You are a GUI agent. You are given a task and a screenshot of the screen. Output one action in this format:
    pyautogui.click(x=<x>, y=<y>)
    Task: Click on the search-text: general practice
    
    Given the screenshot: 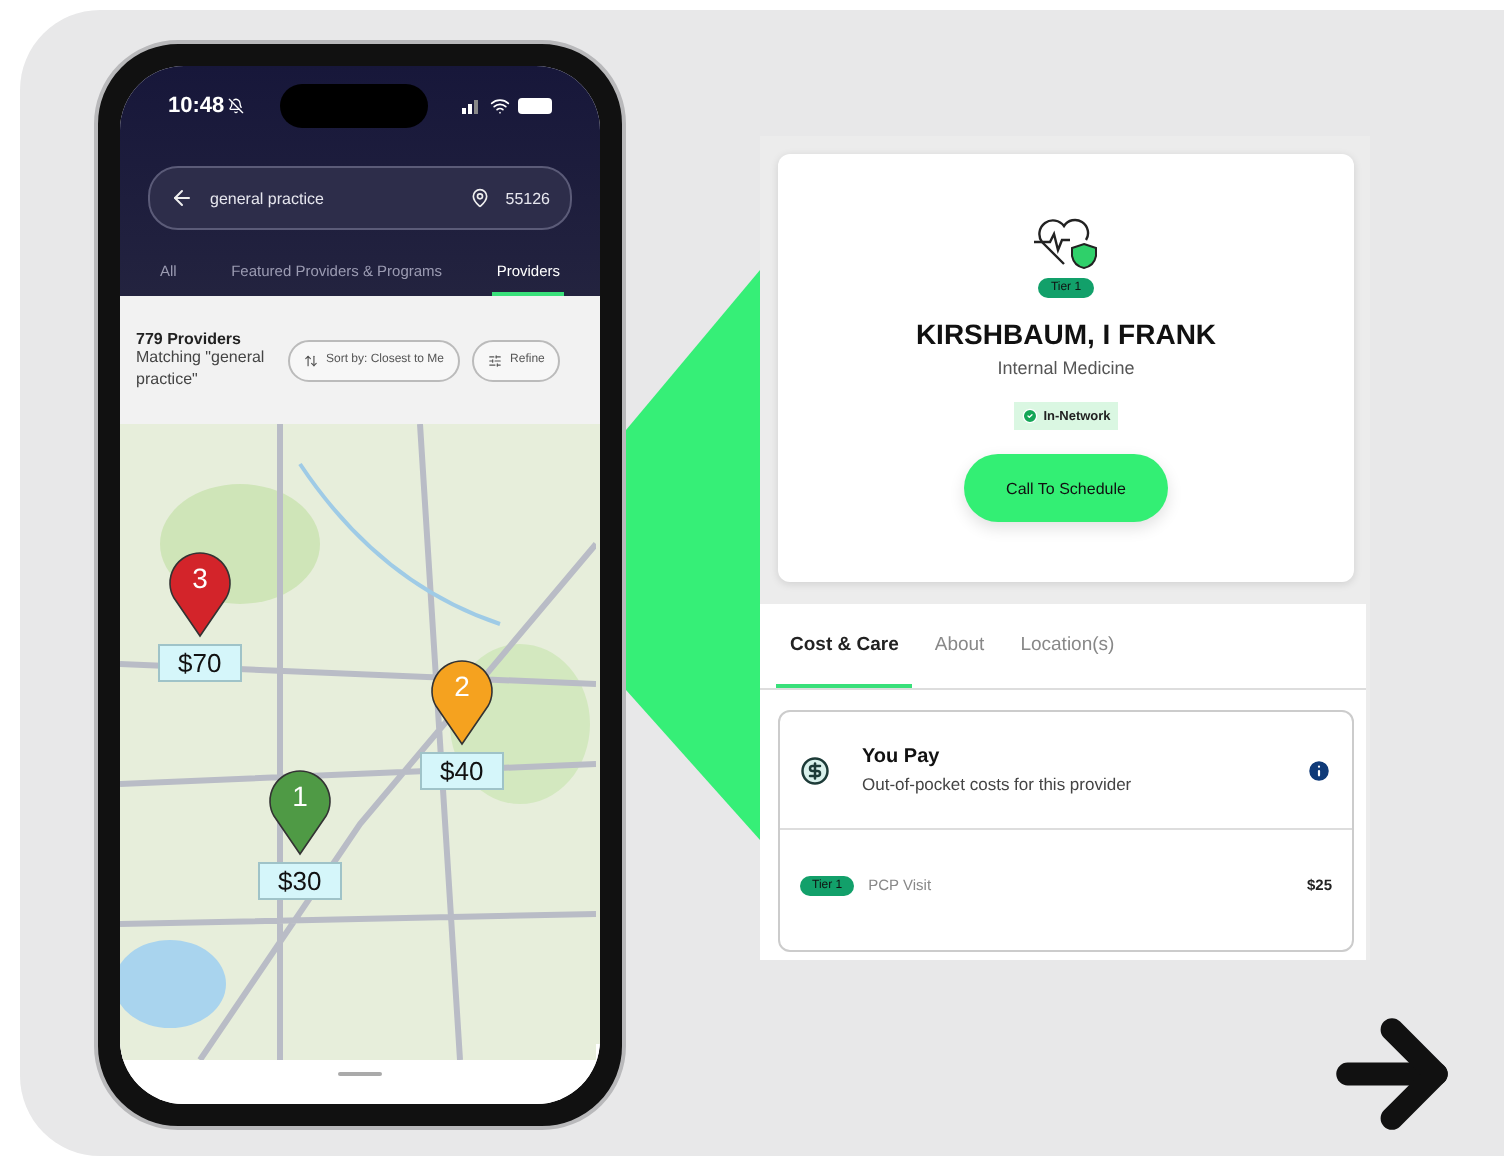 What is the action you would take?
    pyautogui.click(x=268, y=198)
    